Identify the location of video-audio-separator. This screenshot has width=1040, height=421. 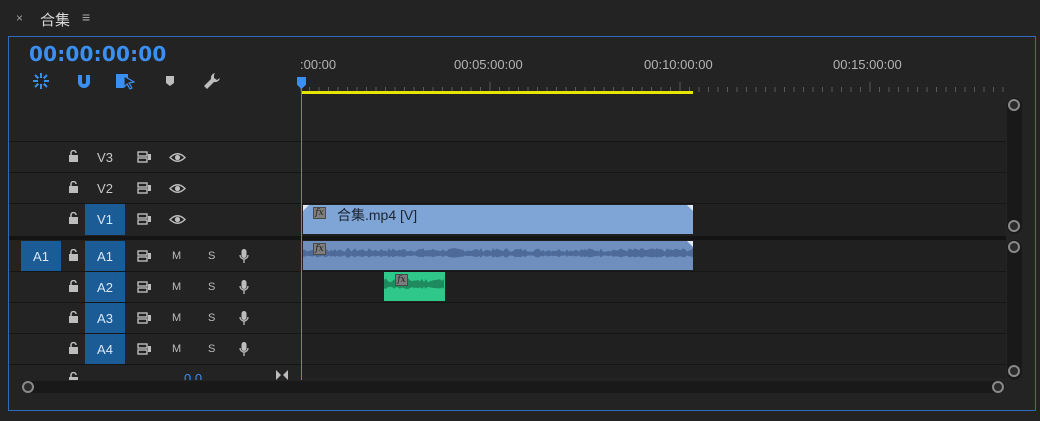
(507, 238).